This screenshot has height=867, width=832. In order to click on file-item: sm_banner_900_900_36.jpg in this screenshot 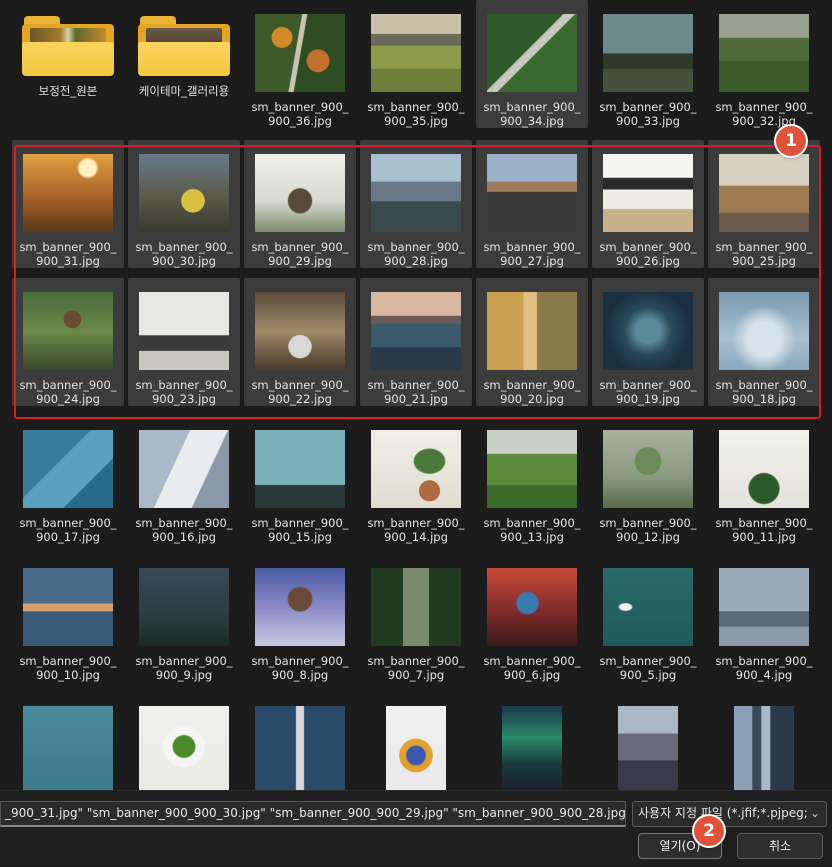, I will do `click(300, 64)`.